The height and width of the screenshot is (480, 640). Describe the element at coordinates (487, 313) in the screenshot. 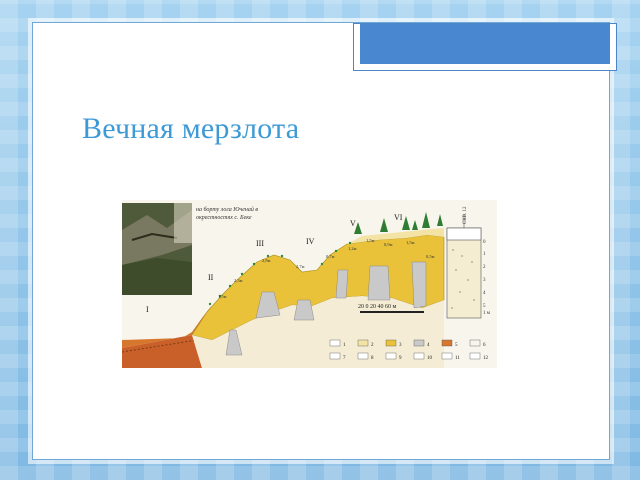

I see `column-depth-unit: 1 м` at that location.